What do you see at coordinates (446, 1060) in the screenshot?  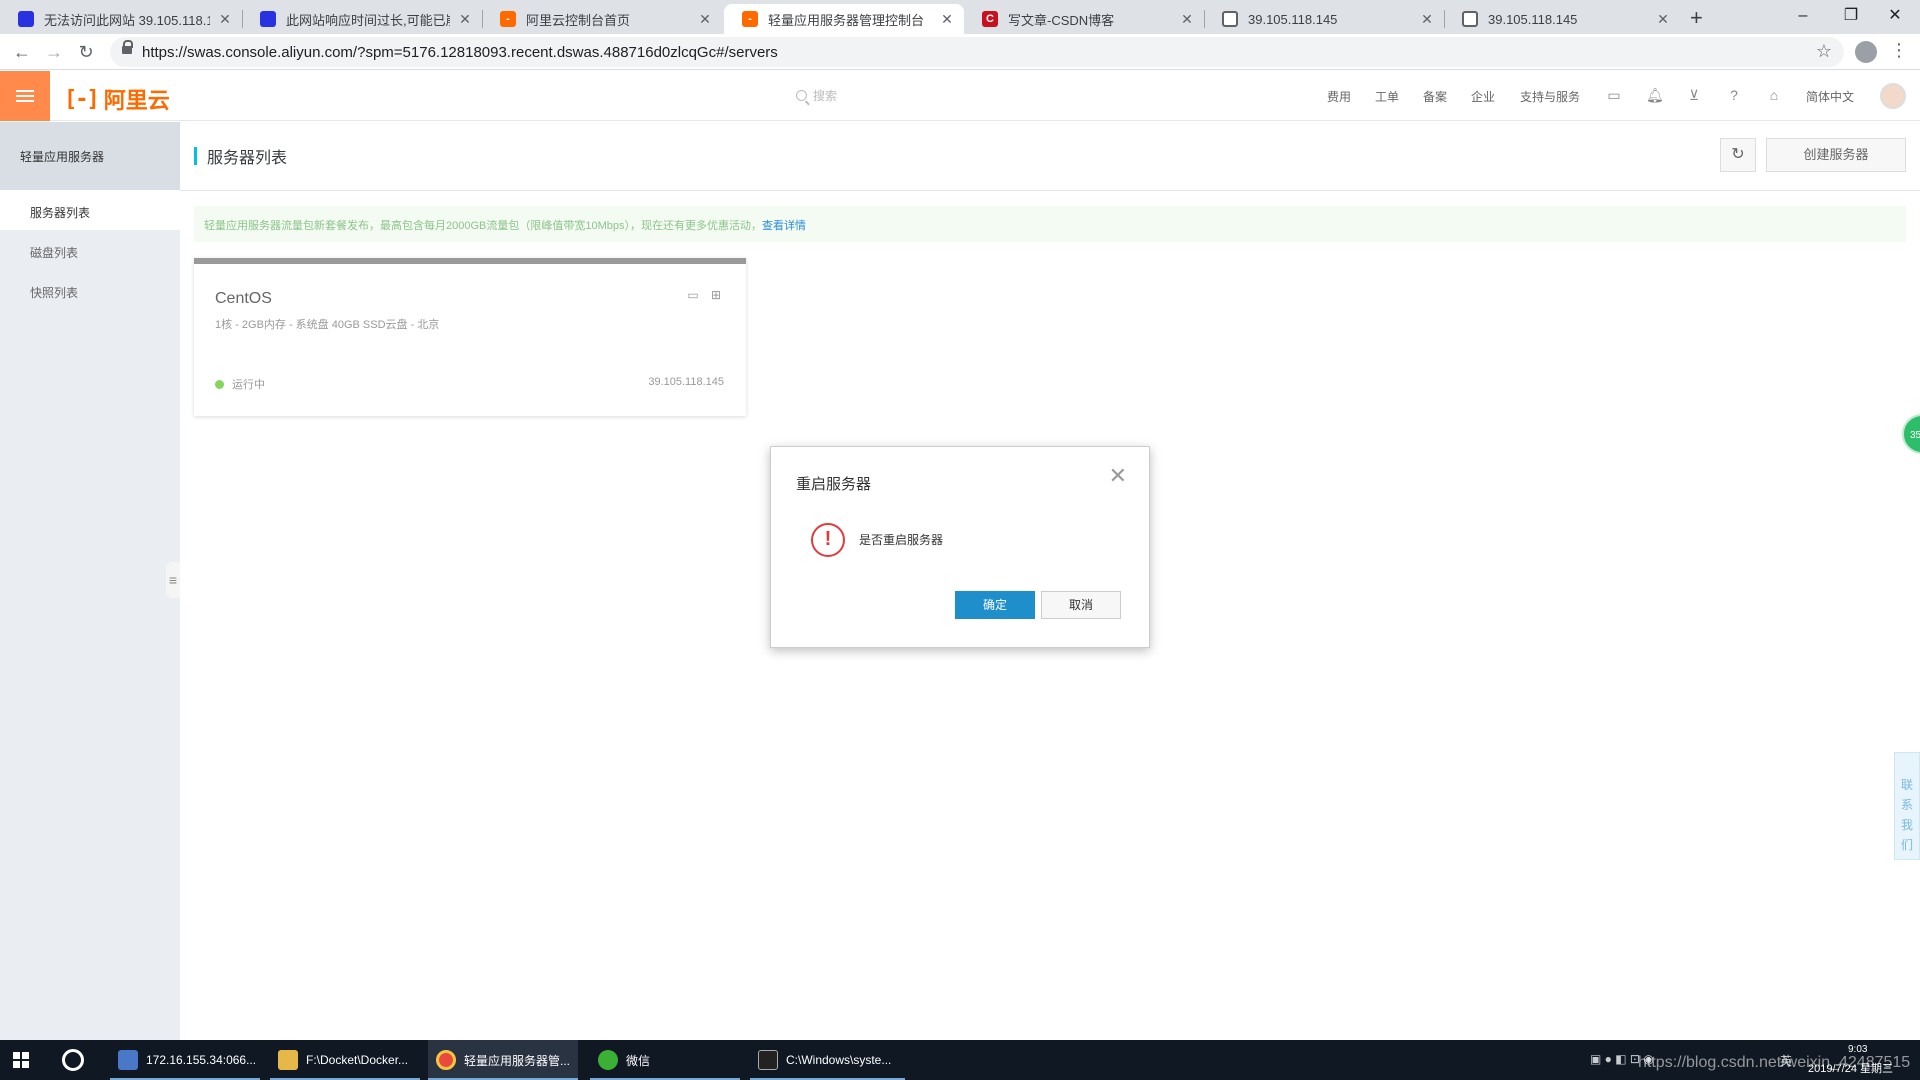 I see `chrome-icon` at bounding box center [446, 1060].